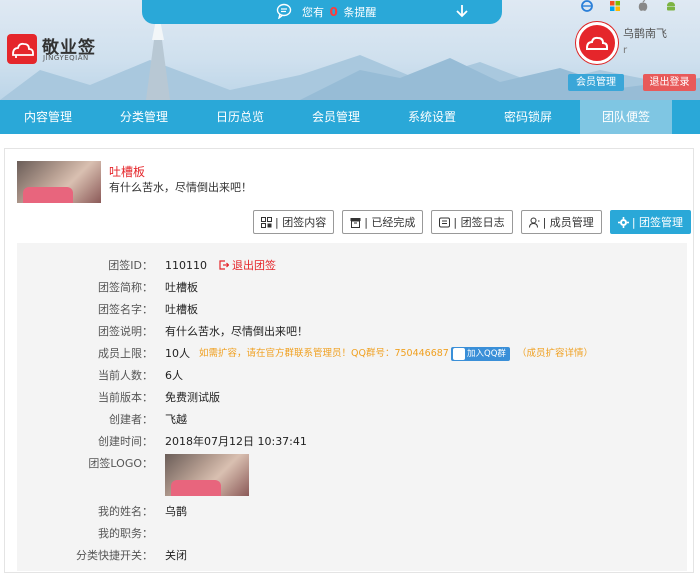 This screenshot has height=573, width=700. I want to click on user-name: 乌鹊南飞, so click(645, 33).